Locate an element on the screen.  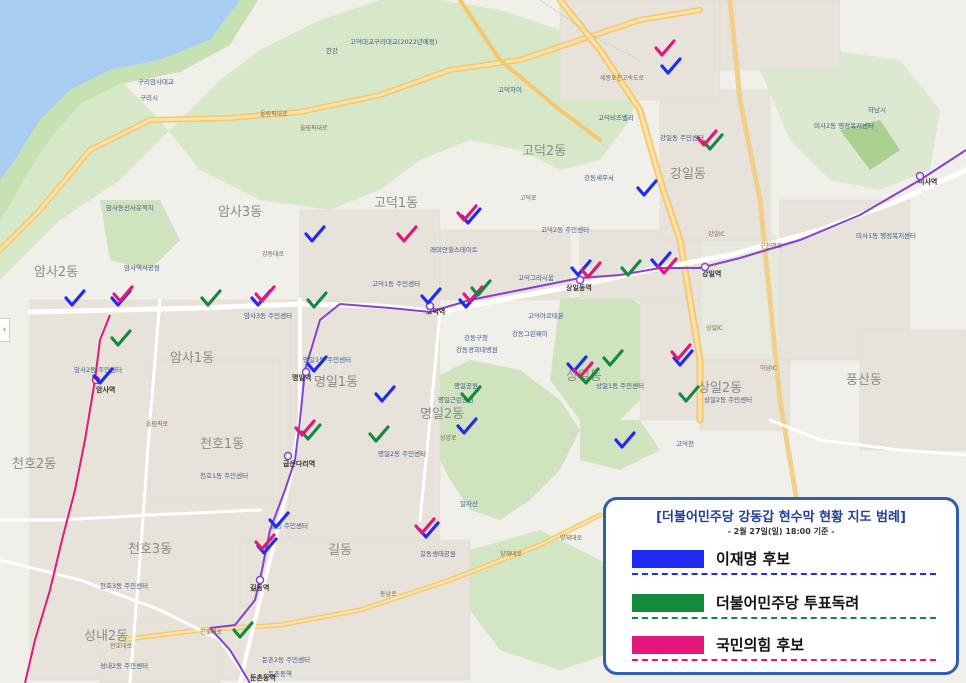
legend-item-ppp: 국민의힘 후보 is located at coordinates (784, 647).